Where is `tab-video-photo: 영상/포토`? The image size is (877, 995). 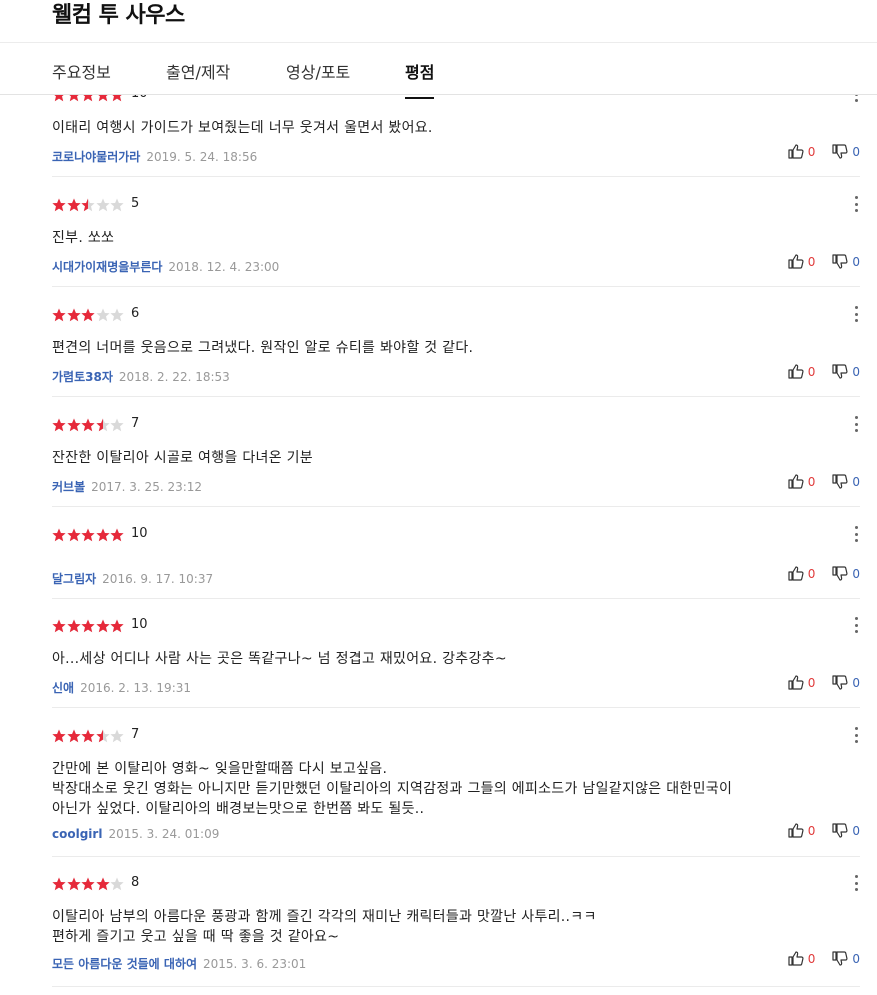 tab-video-photo: 영상/포토 is located at coordinates (318, 71).